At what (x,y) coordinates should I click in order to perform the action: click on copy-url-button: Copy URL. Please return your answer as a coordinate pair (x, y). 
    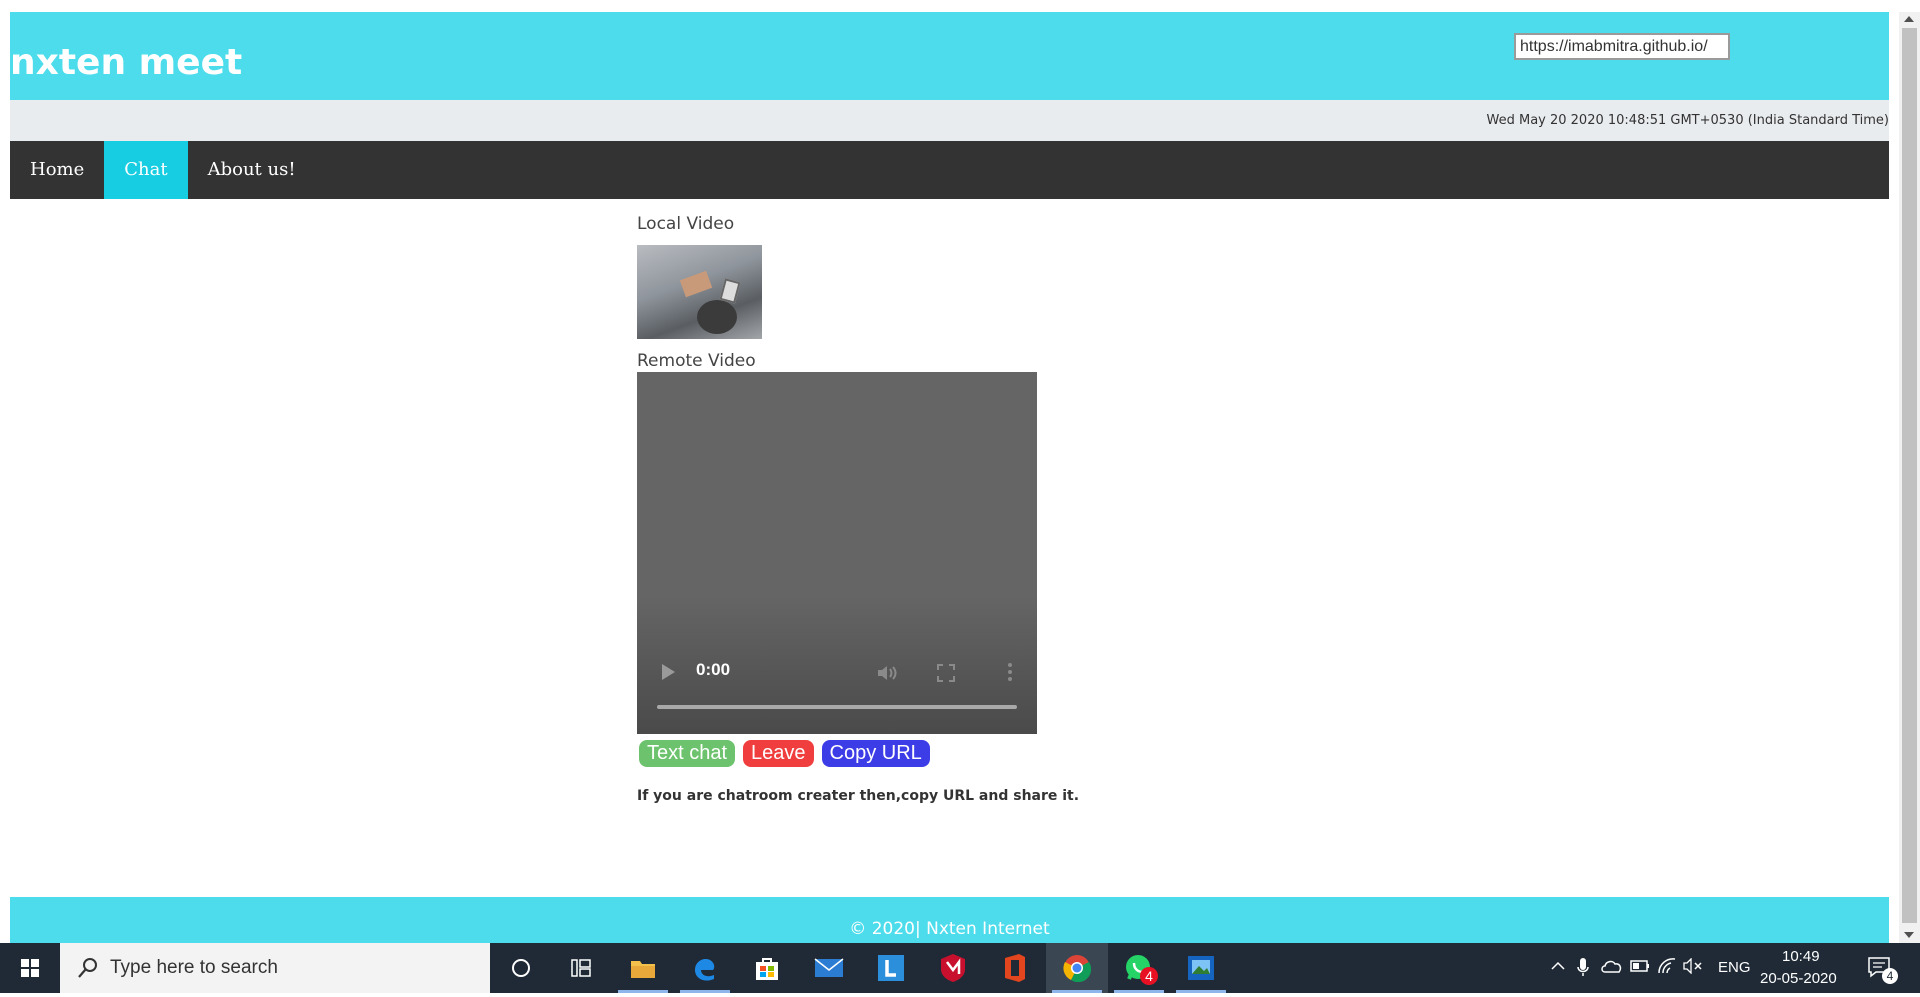
    Looking at the image, I should click on (875, 753).